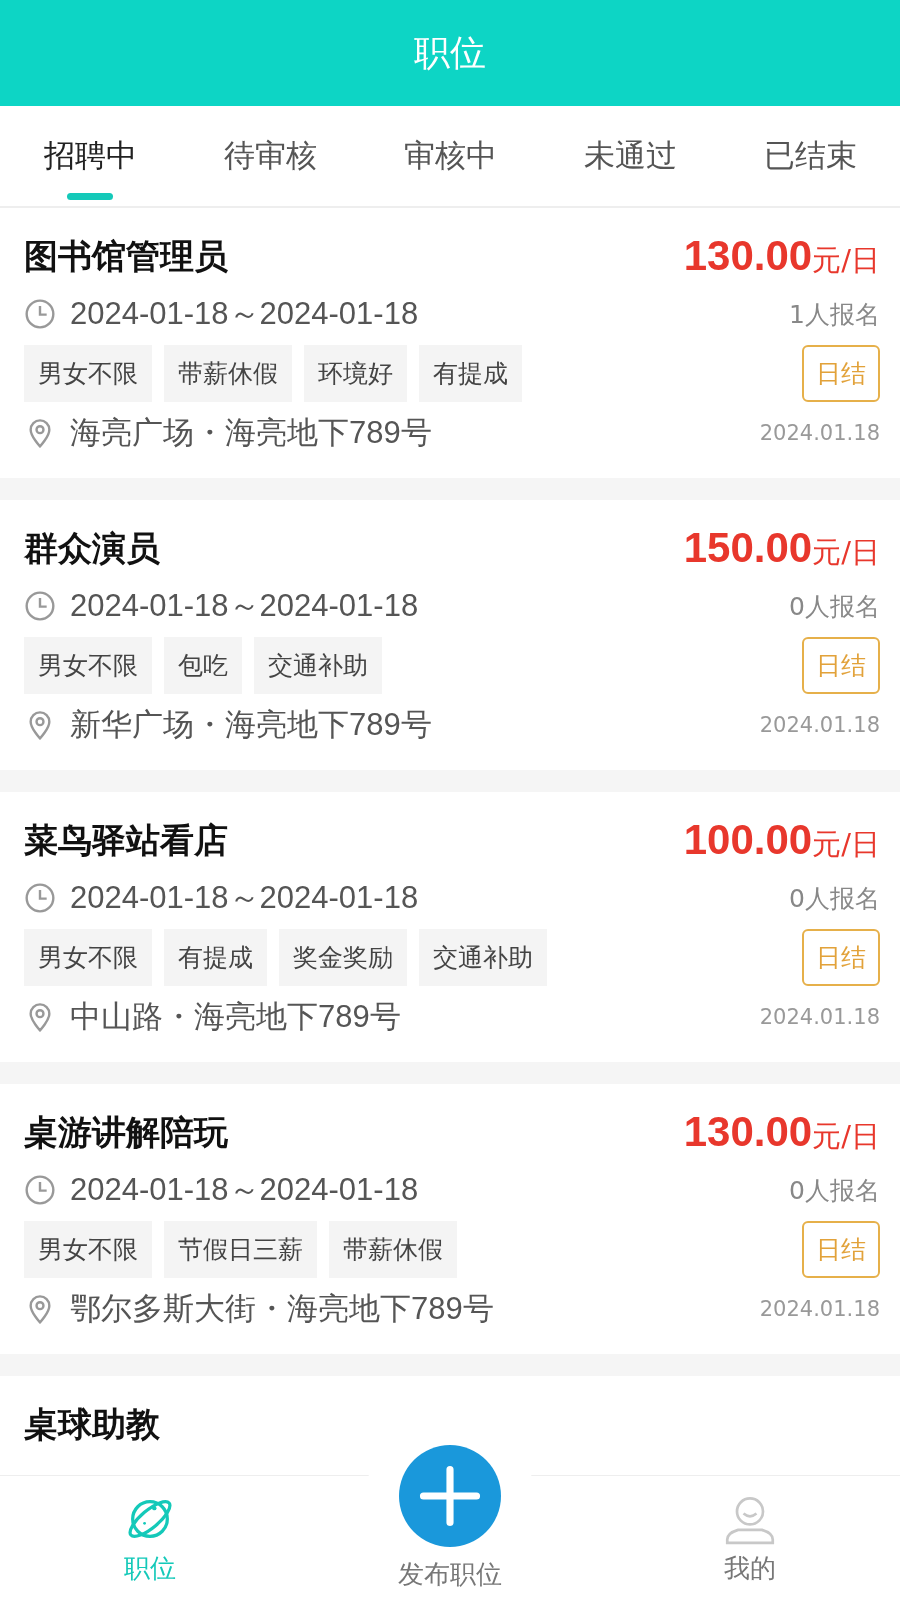 The width and height of the screenshot is (900, 1600). What do you see at coordinates (450, 52) in the screenshot?
I see `page-title: 职位` at bounding box center [450, 52].